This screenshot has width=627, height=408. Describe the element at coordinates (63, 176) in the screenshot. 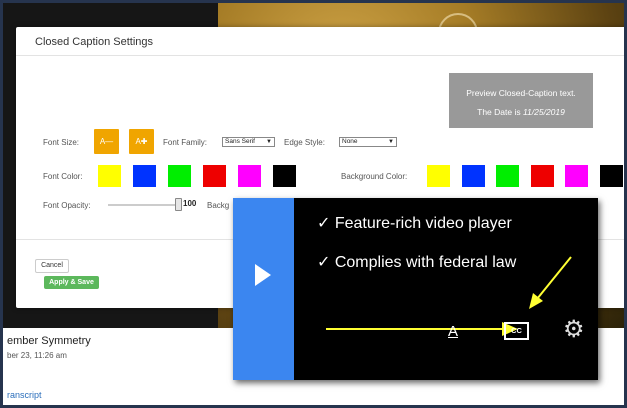

I see `font-color-label: Font Color:` at that location.